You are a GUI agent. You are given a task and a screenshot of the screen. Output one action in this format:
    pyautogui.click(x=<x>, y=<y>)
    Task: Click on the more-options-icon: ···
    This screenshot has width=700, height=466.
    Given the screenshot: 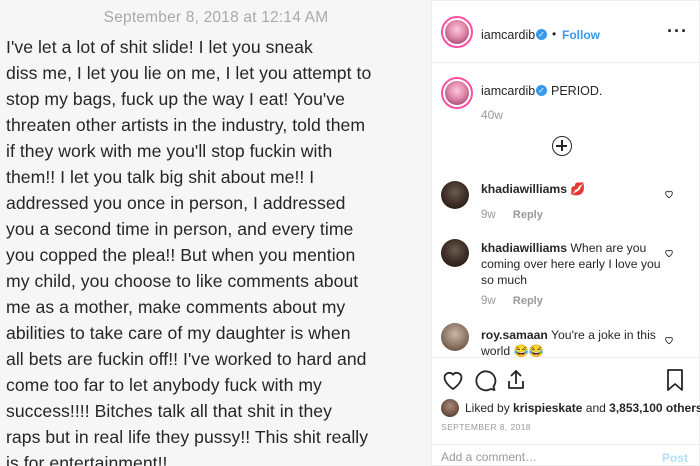 What is the action you would take?
    pyautogui.click(x=677, y=31)
    